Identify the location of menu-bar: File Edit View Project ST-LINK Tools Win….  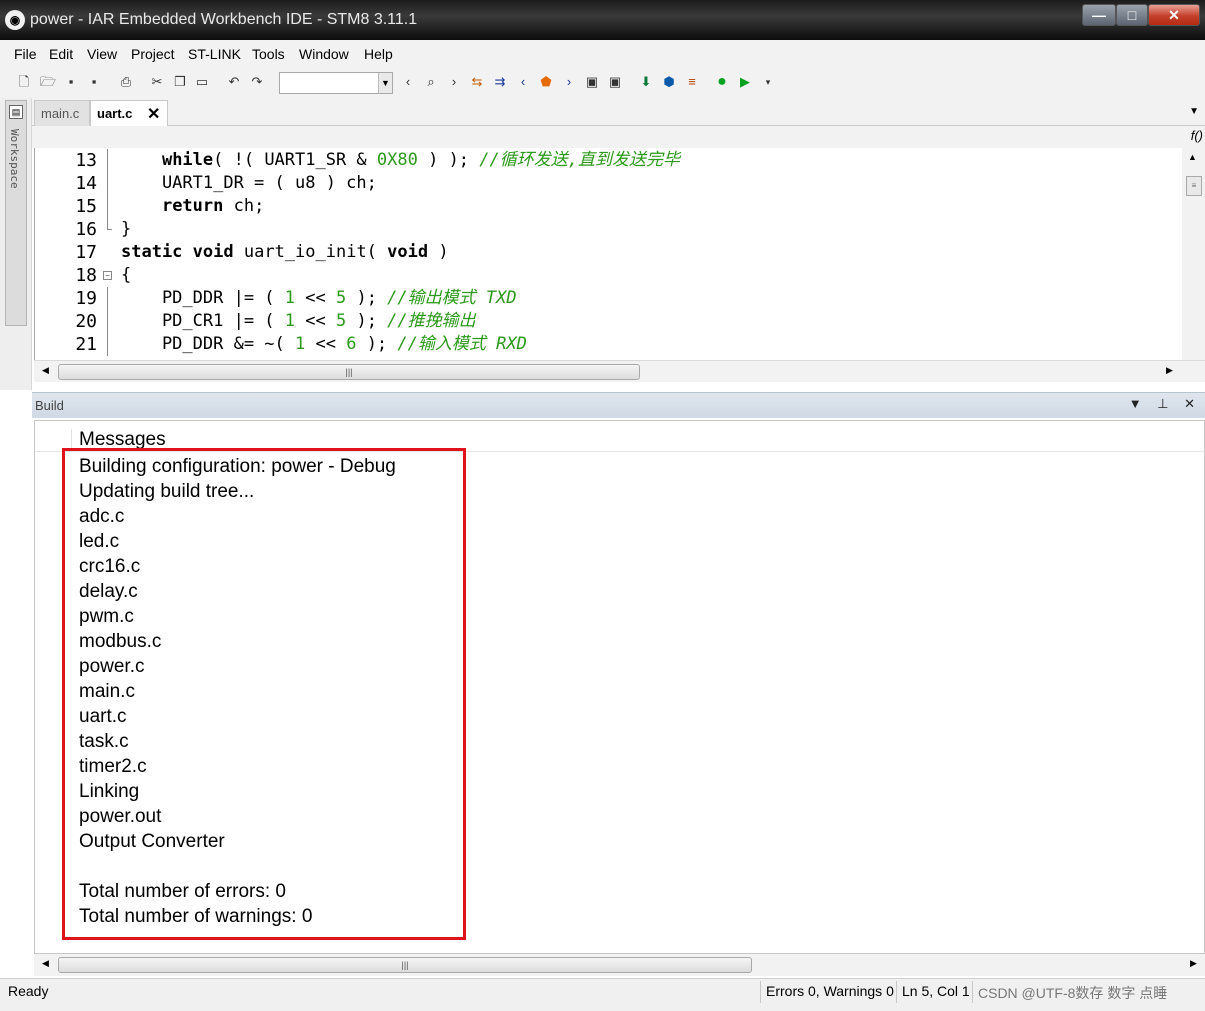
(602, 54).